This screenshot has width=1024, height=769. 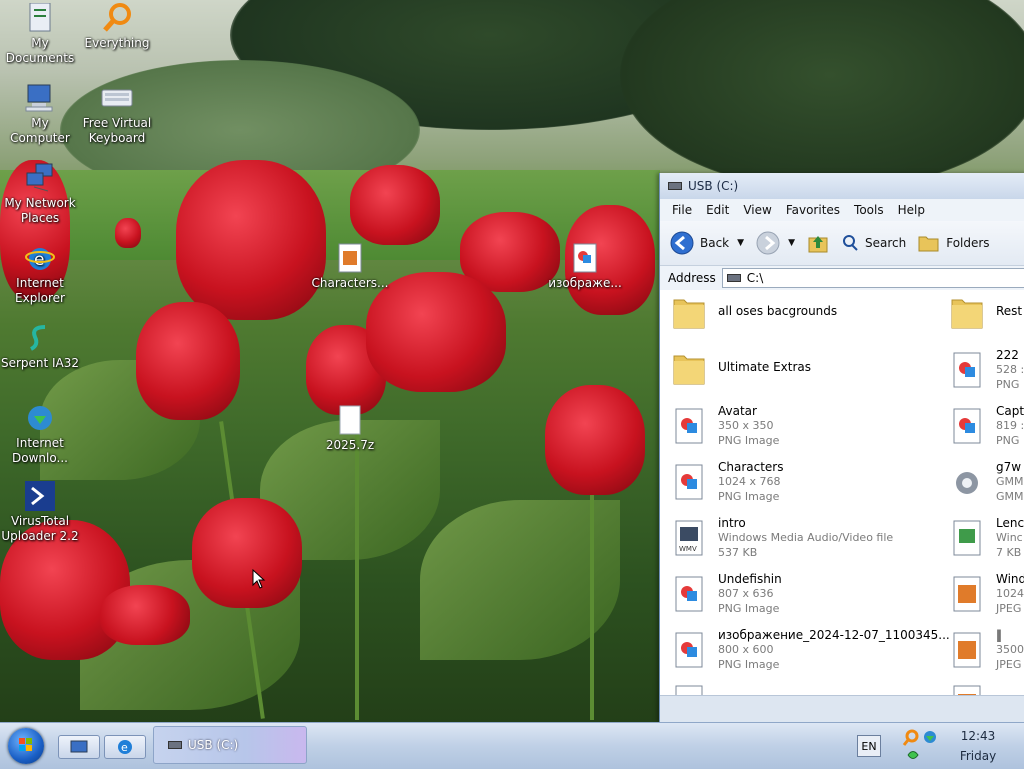 What do you see at coordinates (707, 243) in the screenshot?
I see `back-button: Back ▼` at bounding box center [707, 243].